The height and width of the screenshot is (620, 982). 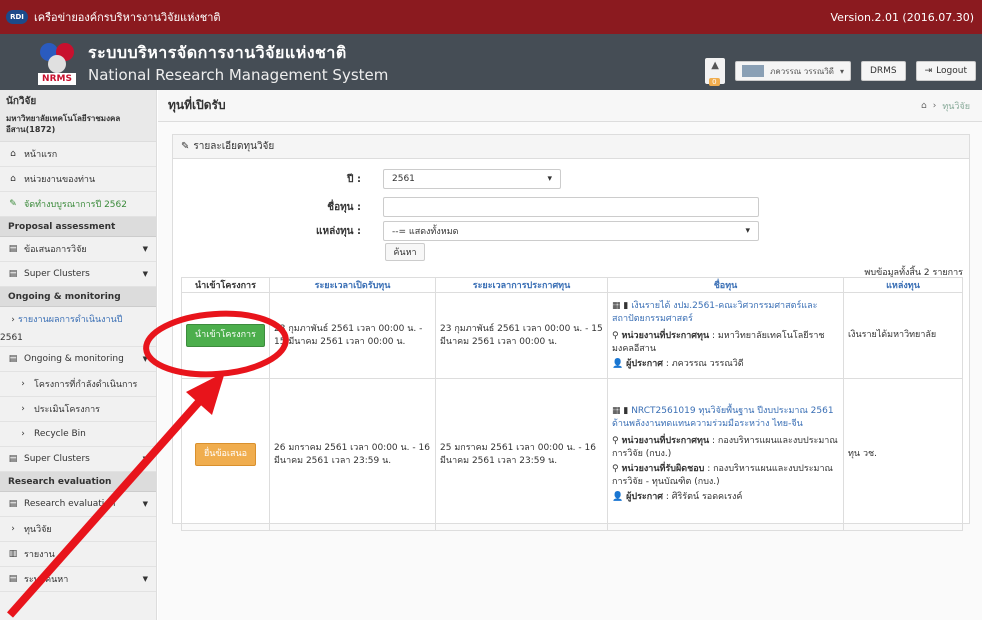 I want to click on sidebar-item-super-clusters: ▤ Super Clusters ▼, so click(x=78, y=274).